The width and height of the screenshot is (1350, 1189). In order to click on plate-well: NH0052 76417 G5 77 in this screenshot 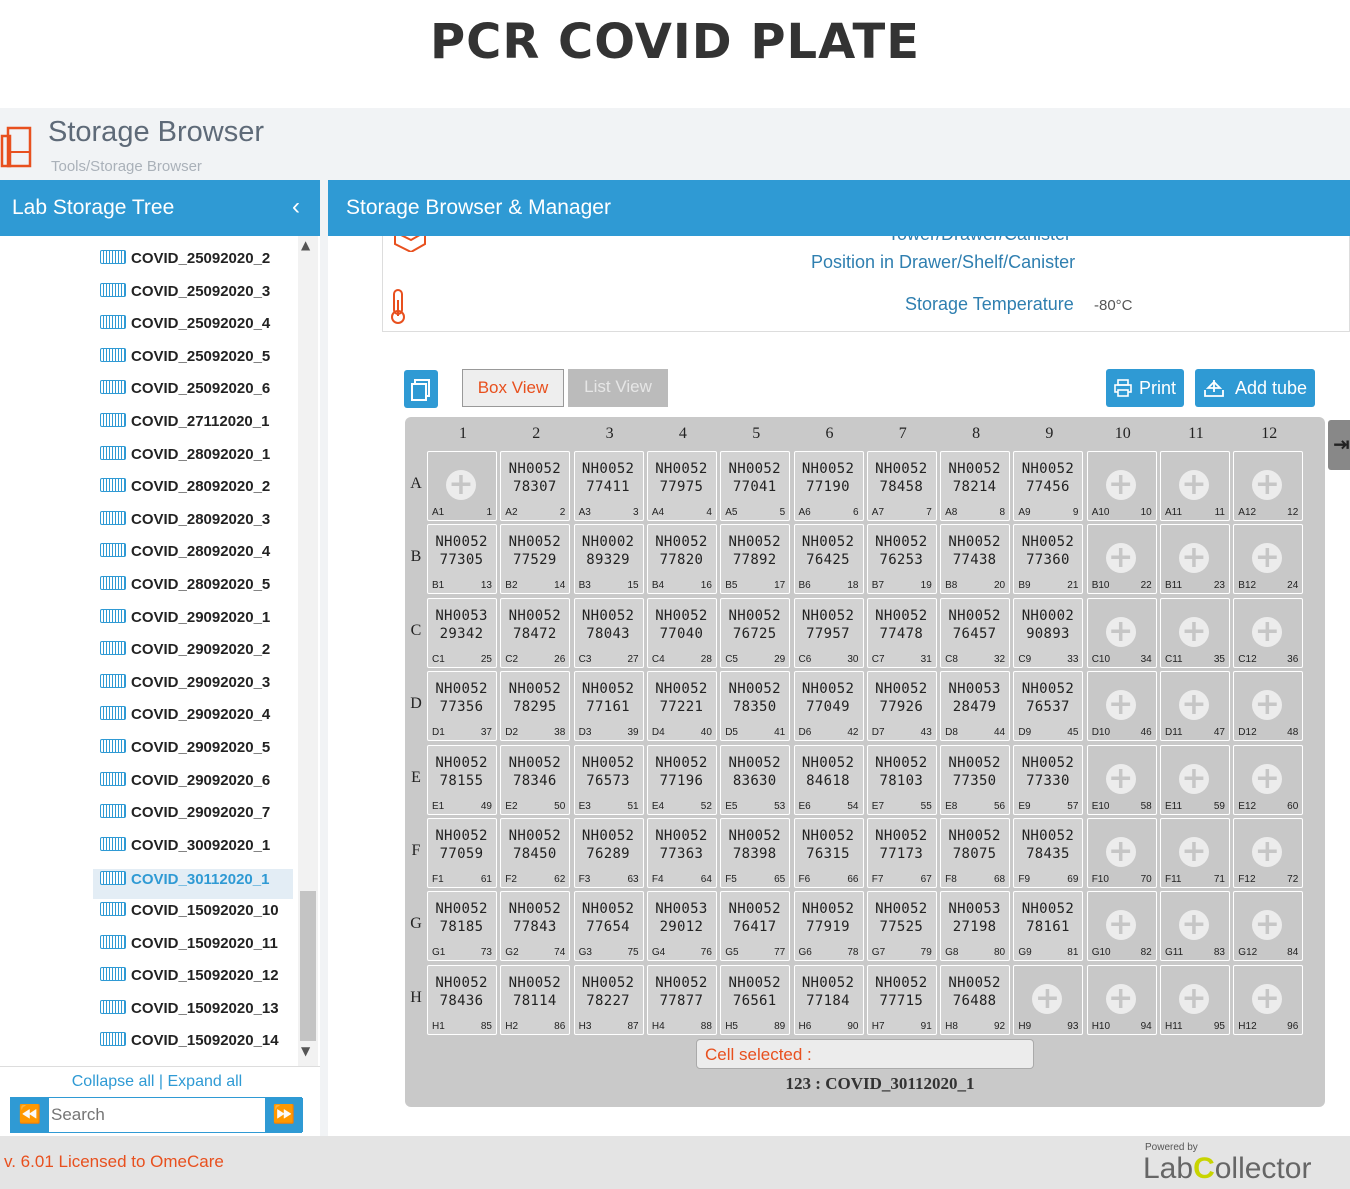, I will do `click(755, 926)`.